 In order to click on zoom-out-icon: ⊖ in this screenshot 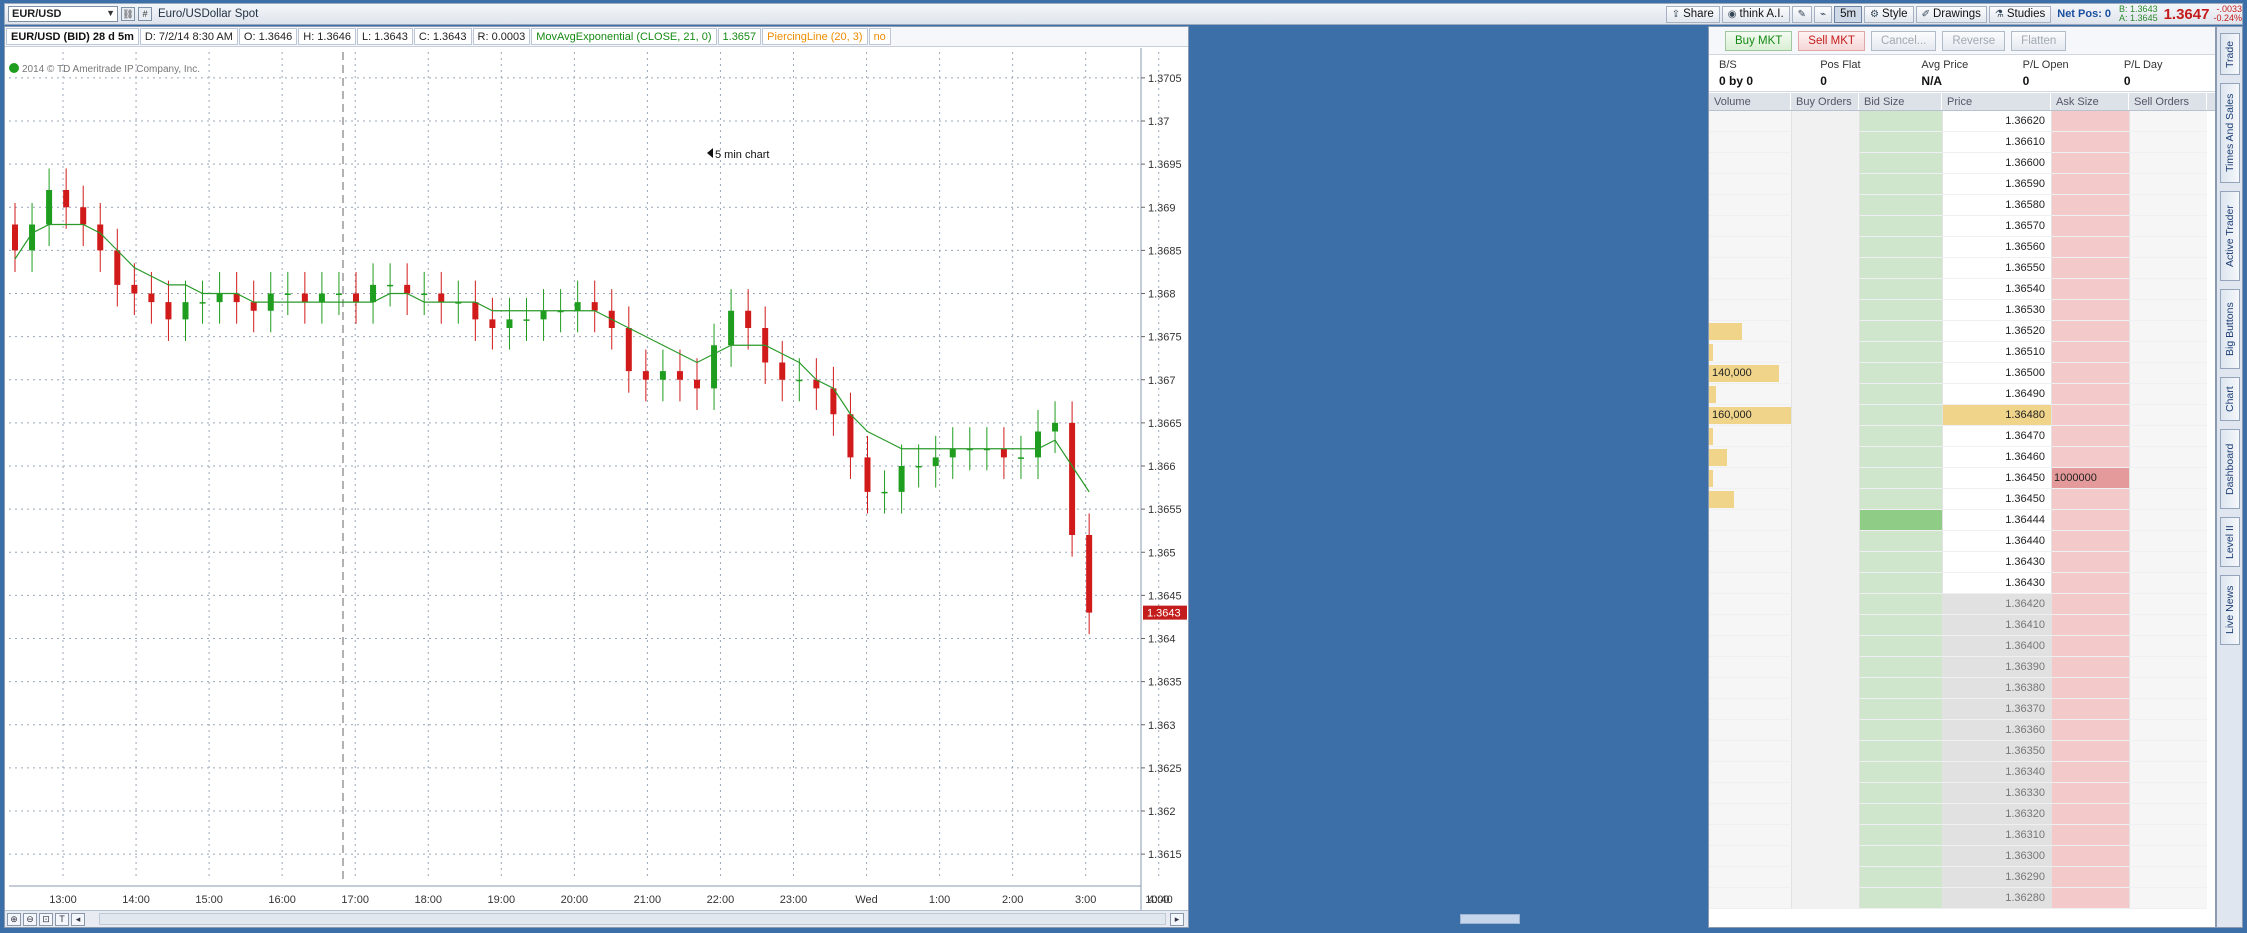, I will do `click(30, 919)`.